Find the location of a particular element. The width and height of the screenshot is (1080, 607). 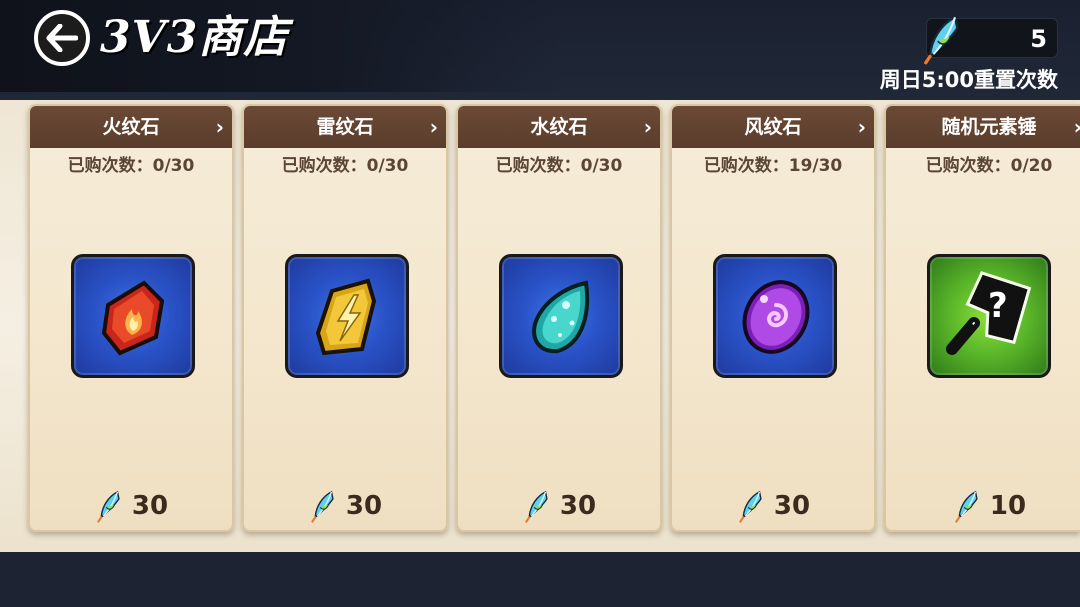

thunder-stone-icon is located at coordinates (346, 317).